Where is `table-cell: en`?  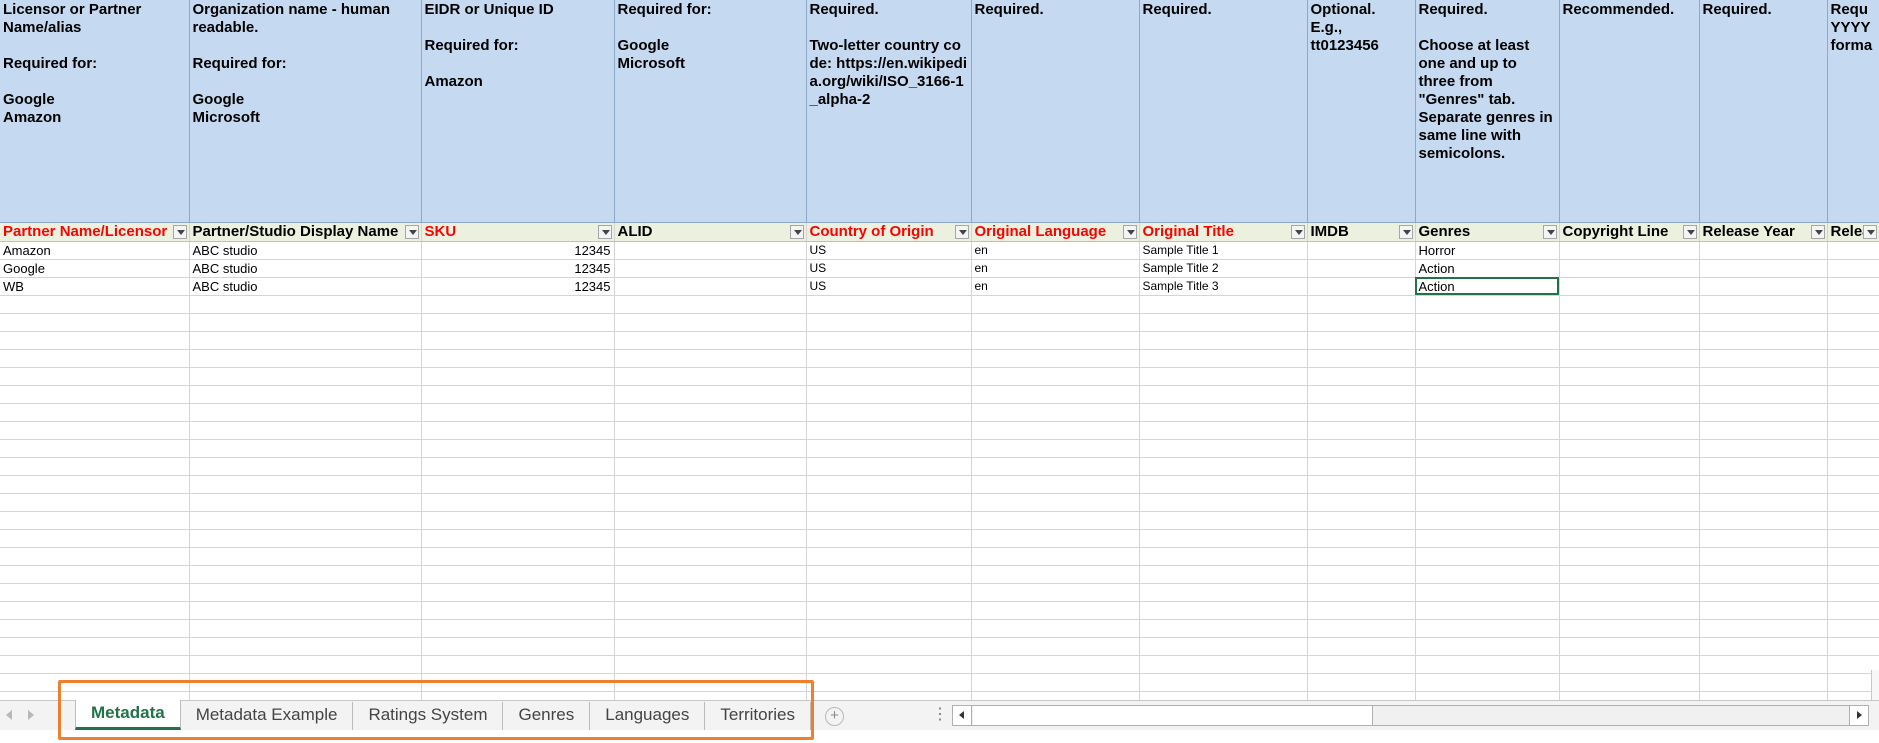 table-cell: en is located at coordinates (1055, 250).